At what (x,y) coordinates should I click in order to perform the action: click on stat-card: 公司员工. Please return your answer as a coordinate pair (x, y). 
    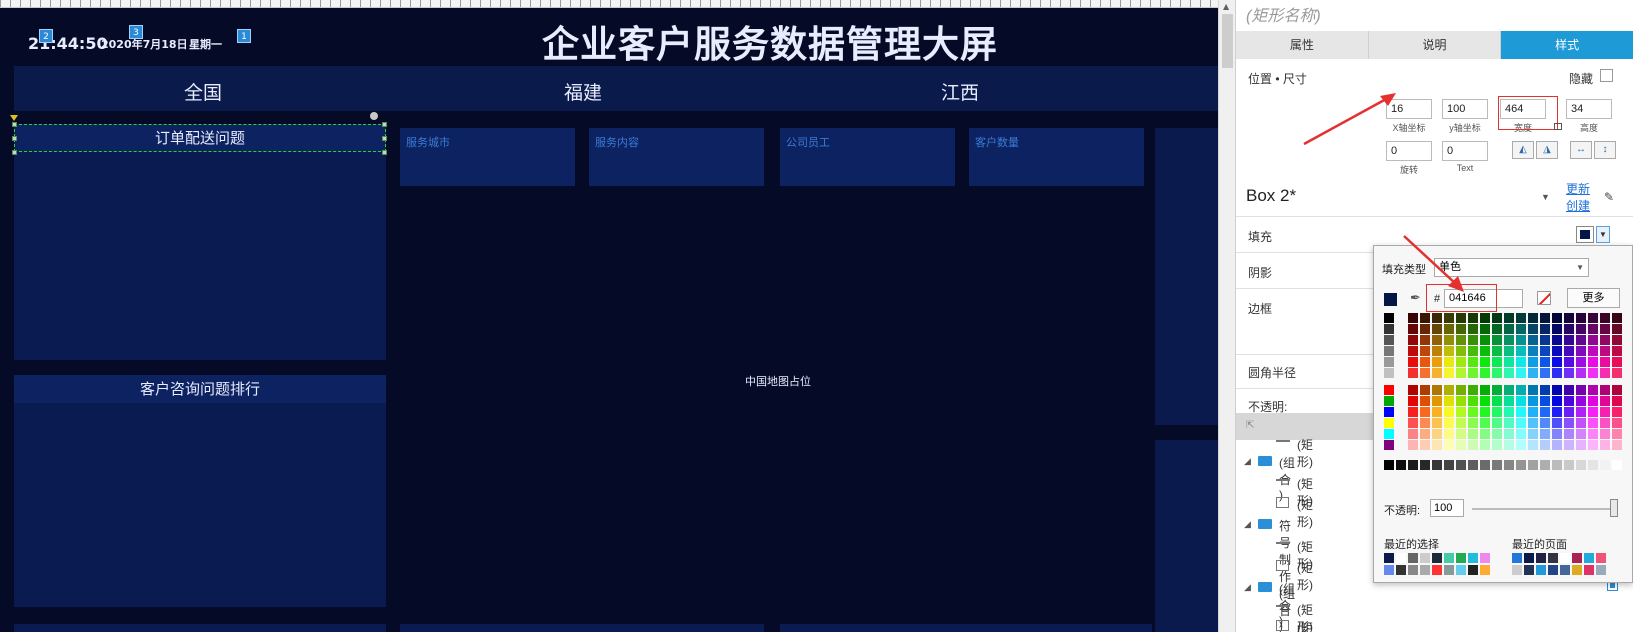
    Looking at the image, I should click on (867, 157).